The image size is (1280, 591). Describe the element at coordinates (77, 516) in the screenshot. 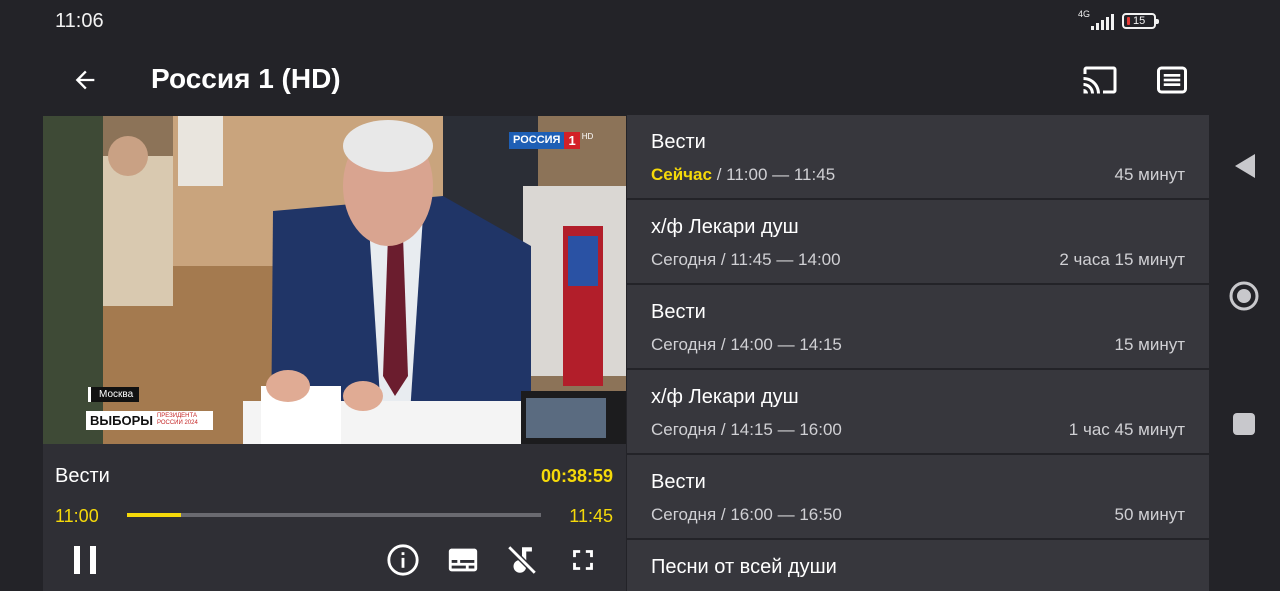

I see `program-start-time: 11:00` at that location.